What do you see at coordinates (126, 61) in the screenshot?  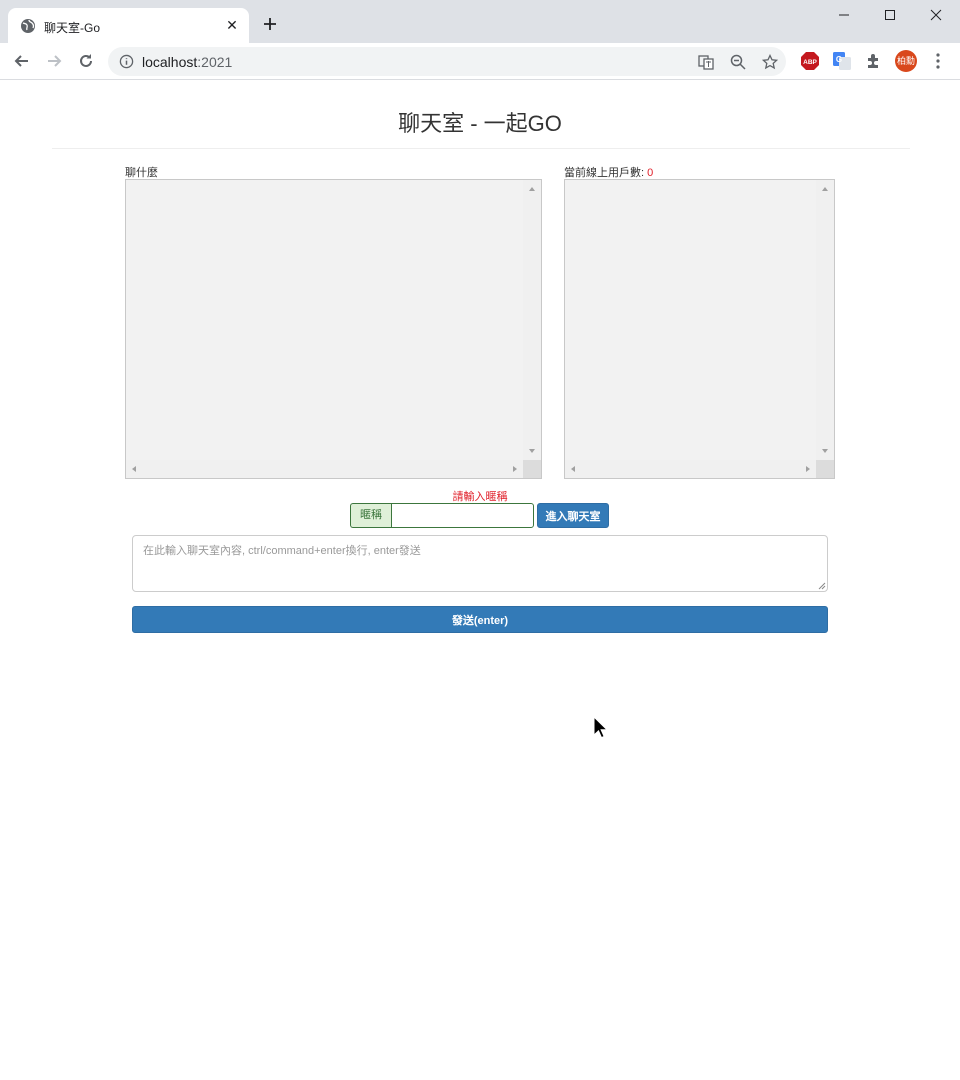 I see `info-icon` at bounding box center [126, 61].